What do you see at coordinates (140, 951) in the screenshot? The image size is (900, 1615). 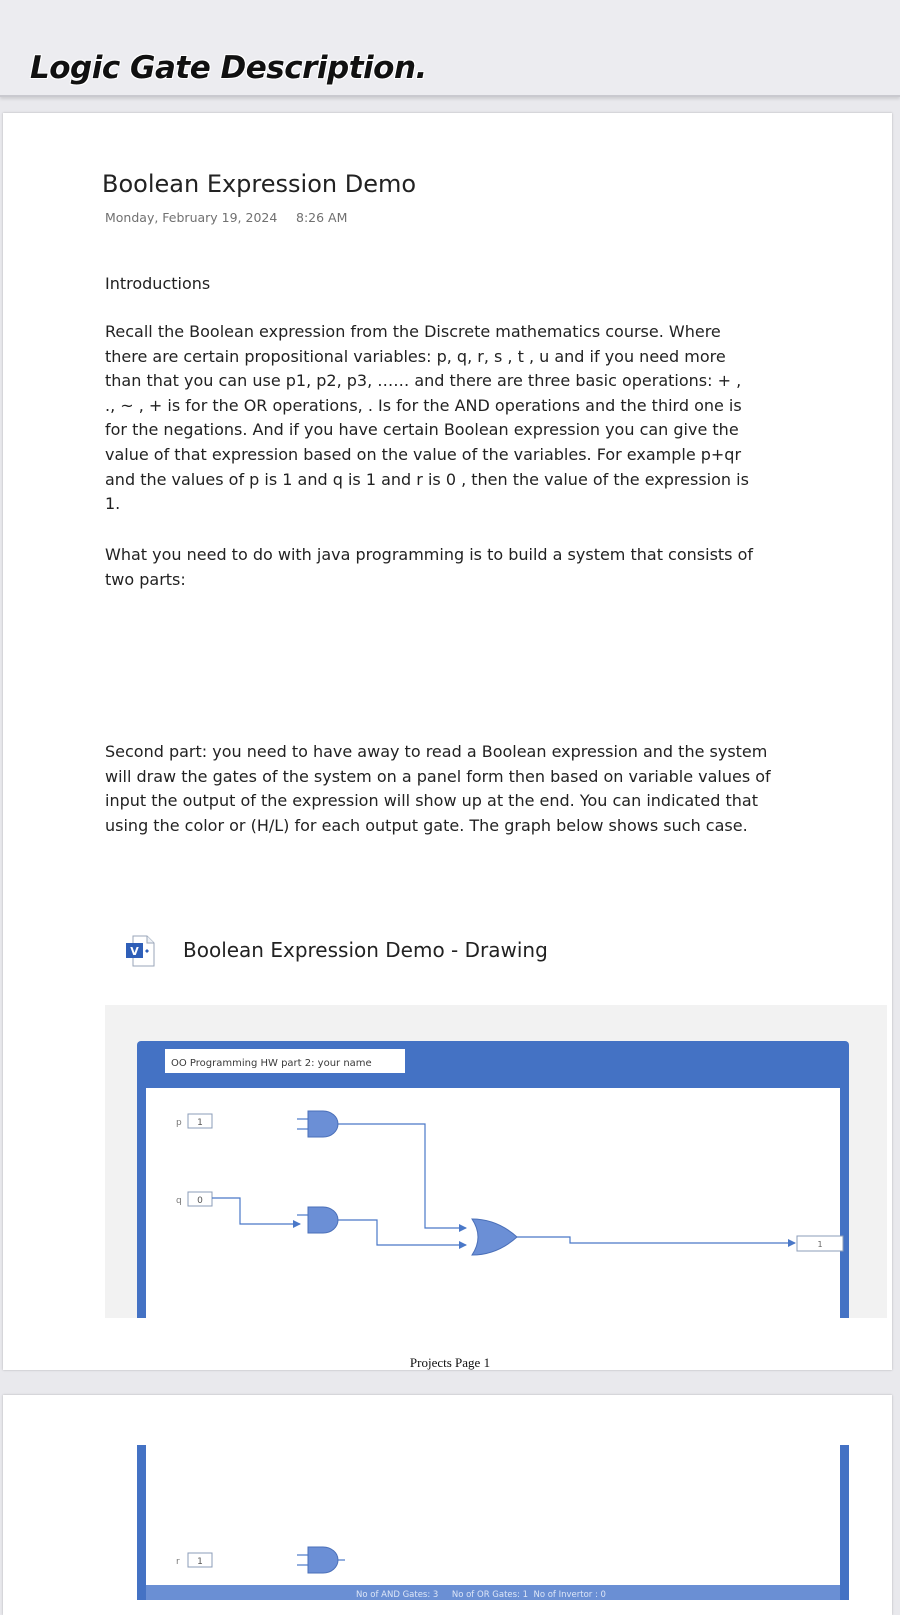 I see `visio-file-icon: V` at bounding box center [140, 951].